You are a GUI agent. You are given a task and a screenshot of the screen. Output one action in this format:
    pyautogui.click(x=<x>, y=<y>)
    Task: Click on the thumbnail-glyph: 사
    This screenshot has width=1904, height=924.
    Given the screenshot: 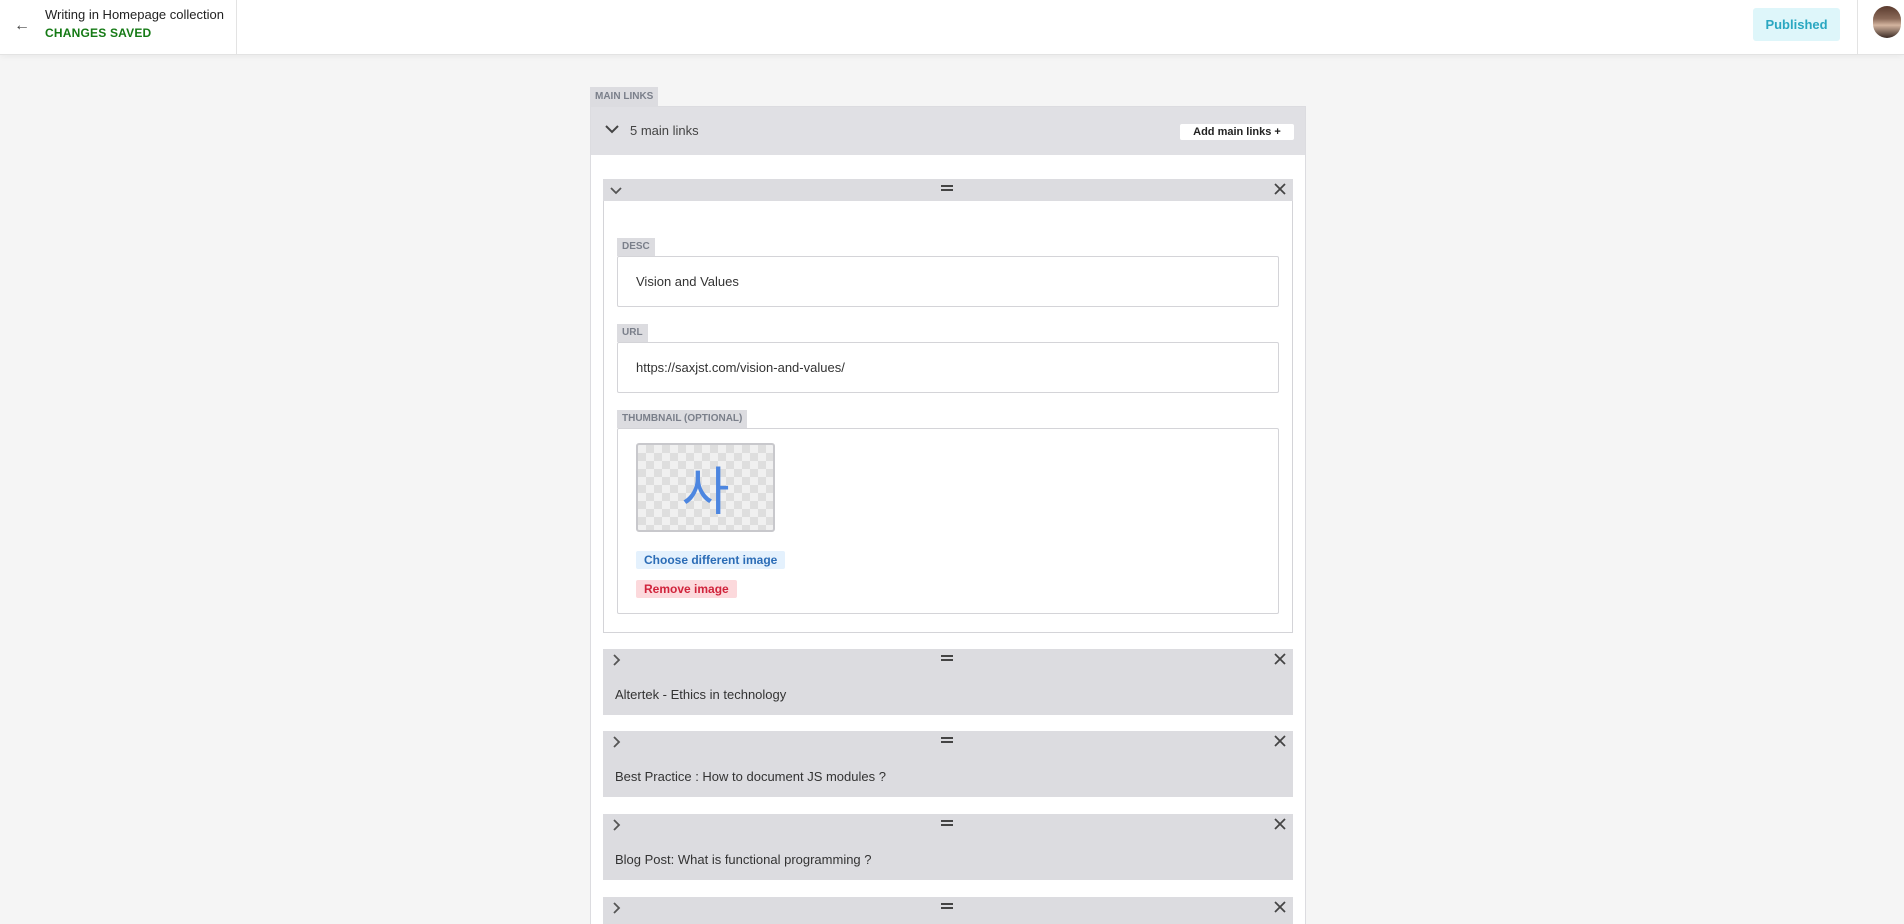 What is the action you would take?
    pyautogui.click(x=705, y=493)
    